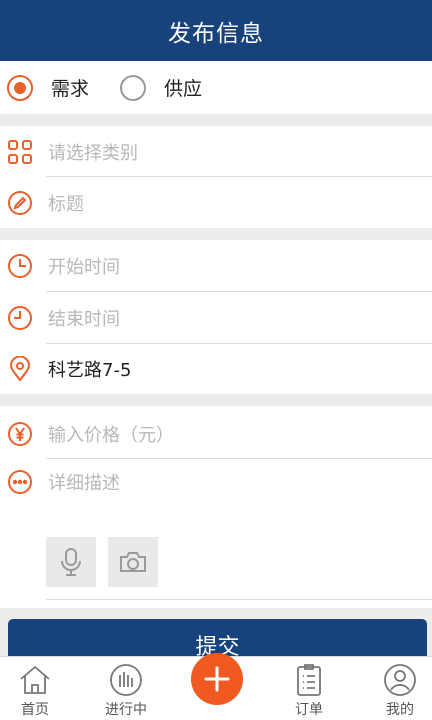 The image size is (432, 720). I want to click on radio-demand: 需求, so click(48, 87).